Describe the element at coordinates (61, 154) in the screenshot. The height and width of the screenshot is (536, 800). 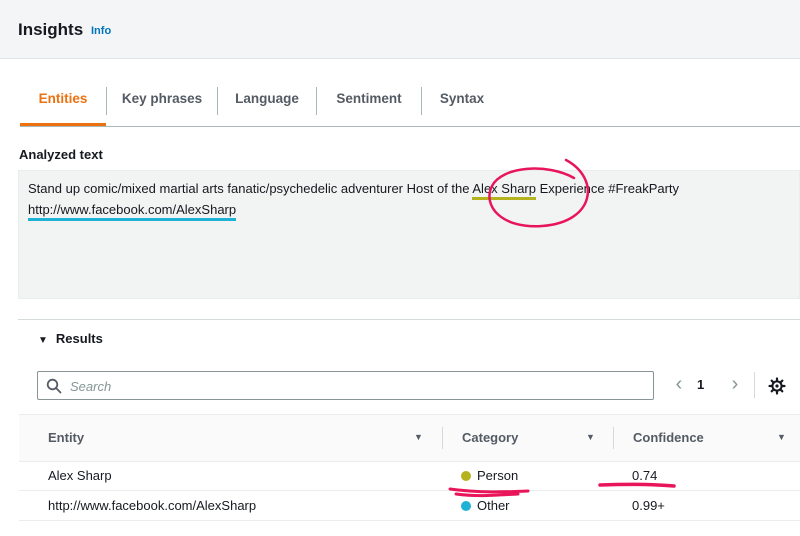
I see `analyzed-text-label: Analyzed text` at that location.